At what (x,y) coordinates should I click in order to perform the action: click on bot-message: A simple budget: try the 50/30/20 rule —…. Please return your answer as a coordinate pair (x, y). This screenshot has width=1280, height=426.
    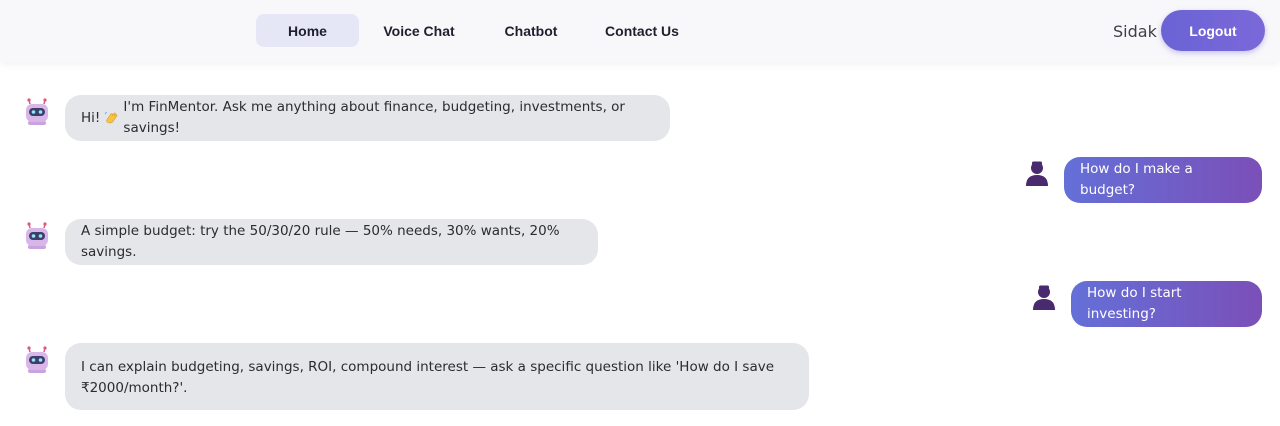
    Looking at the image, I should click on (331, 242).